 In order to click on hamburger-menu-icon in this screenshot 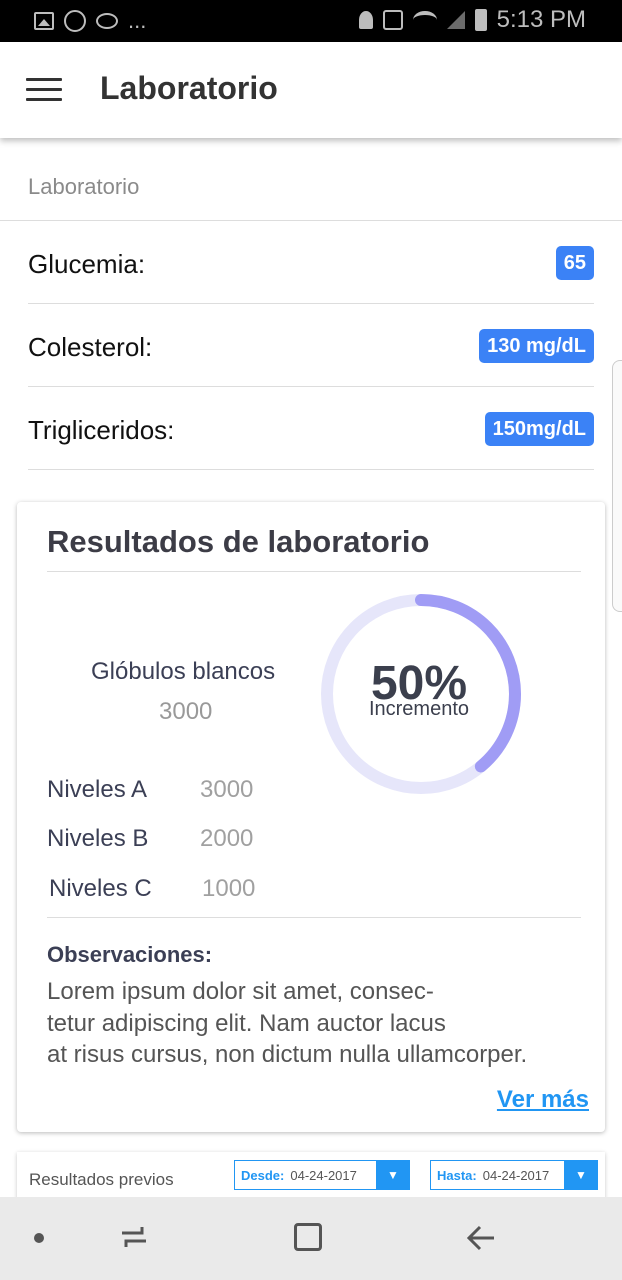, I will do `click(44, 91)`.